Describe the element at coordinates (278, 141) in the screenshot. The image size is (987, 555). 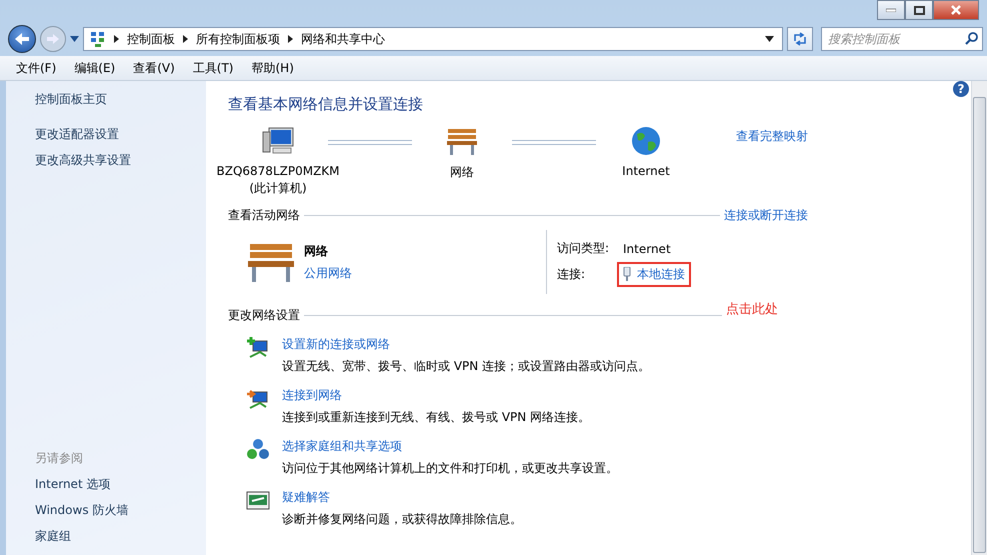
I see `computer-icon` at that location.